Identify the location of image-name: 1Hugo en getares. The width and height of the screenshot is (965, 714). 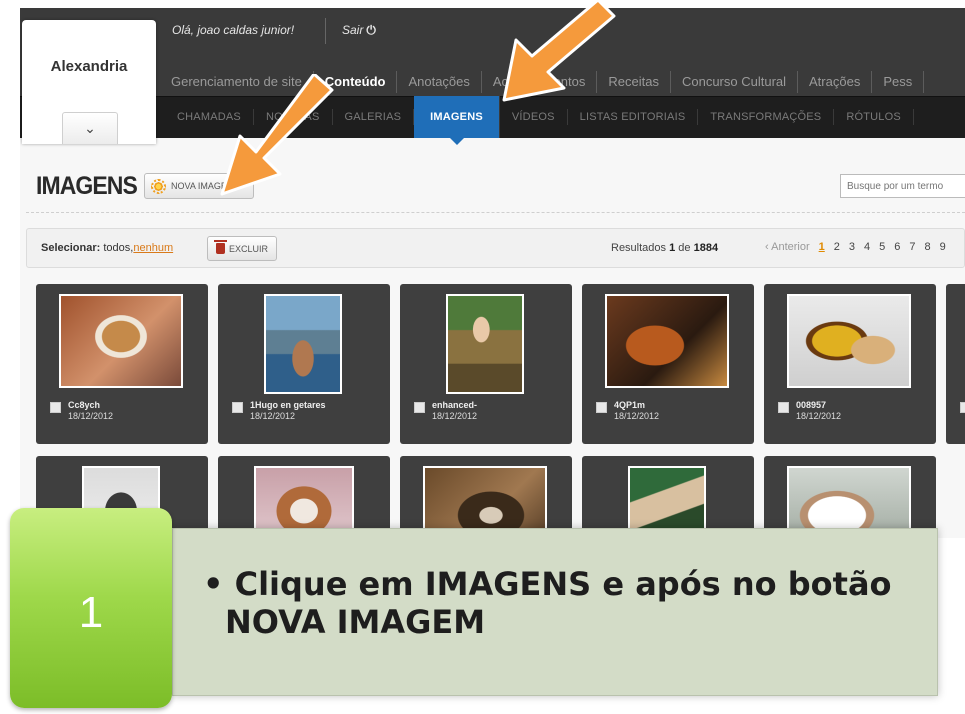
(288, 405).